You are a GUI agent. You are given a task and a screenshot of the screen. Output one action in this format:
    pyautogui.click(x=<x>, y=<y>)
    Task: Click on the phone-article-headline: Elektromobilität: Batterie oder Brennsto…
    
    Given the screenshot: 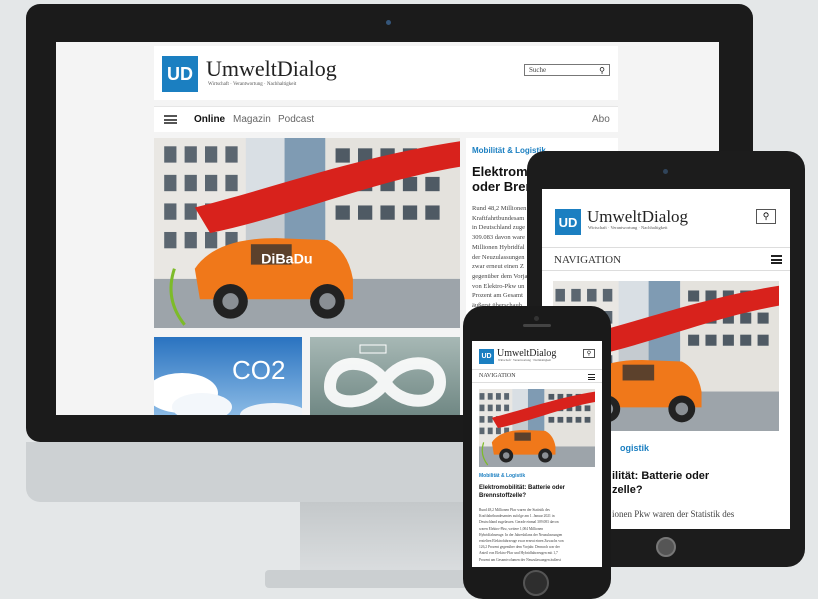 What is the action you would take?
    pyautogui.click(x=522, y=492)
    